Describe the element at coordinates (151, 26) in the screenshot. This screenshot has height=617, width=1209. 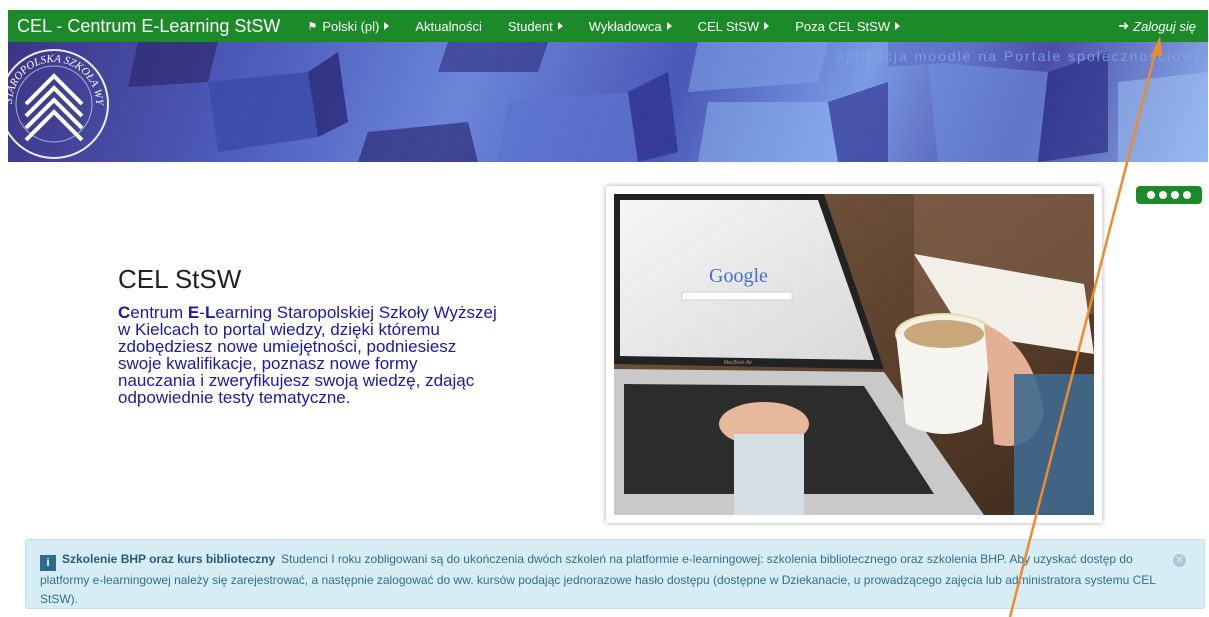
I see `site-brand: CEL - Centrum E-Learning StSW` at that location.